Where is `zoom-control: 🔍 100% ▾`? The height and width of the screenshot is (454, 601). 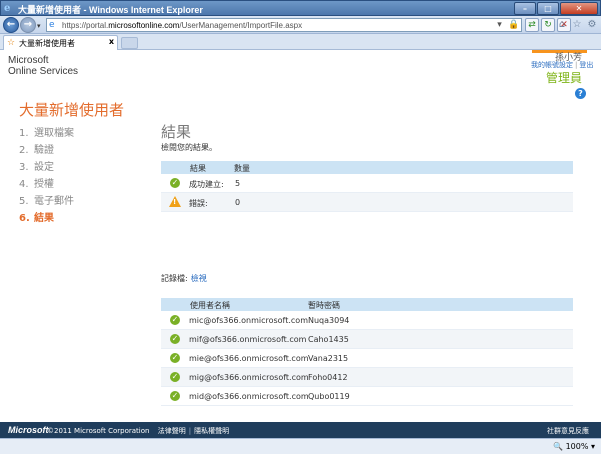
zoom-control: 🔍 100% ▾ is located at coordinates (574, 446).